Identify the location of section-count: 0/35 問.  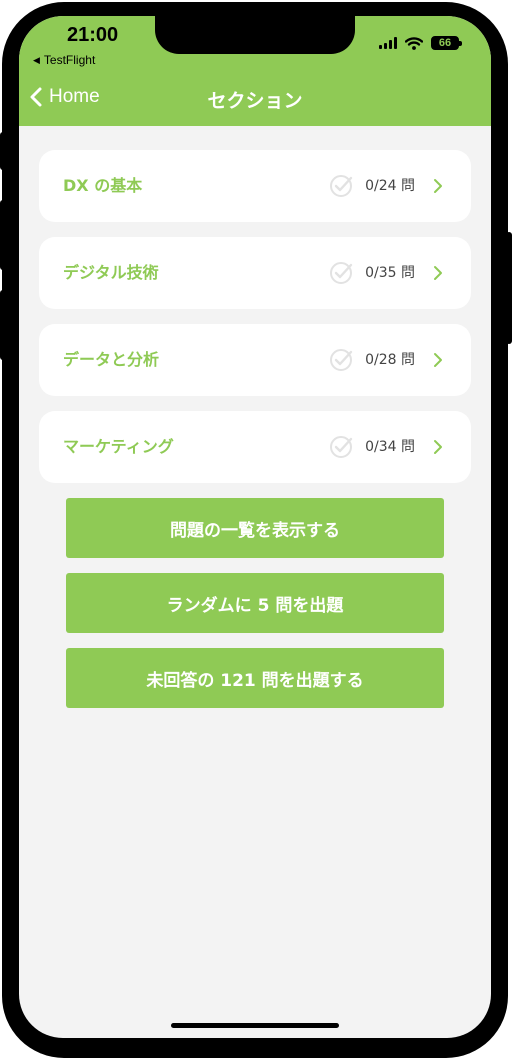
(390, 273).